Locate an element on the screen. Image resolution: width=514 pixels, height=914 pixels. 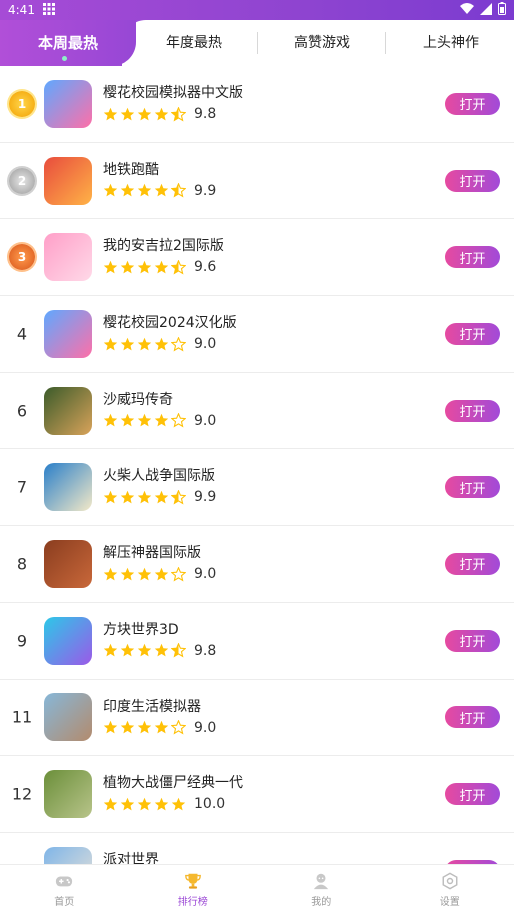
battery-icon is located at coordinates (502, 10).